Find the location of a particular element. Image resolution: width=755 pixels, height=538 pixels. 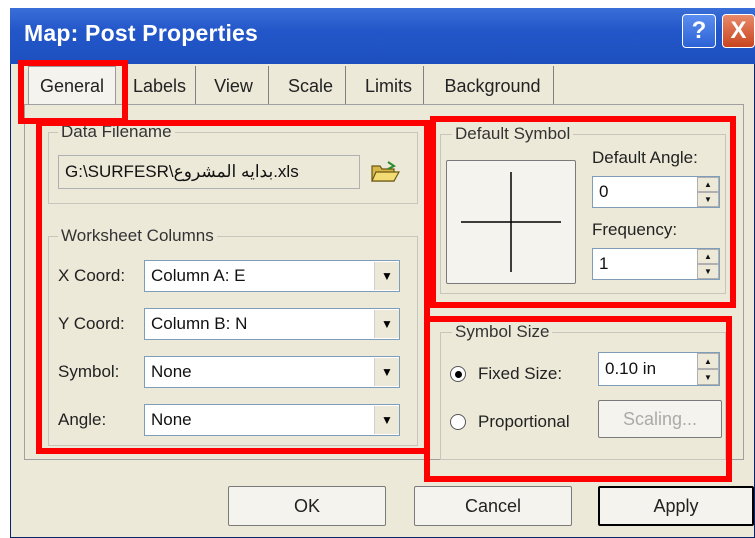

close-button: X is located at coordinates (738, 31).